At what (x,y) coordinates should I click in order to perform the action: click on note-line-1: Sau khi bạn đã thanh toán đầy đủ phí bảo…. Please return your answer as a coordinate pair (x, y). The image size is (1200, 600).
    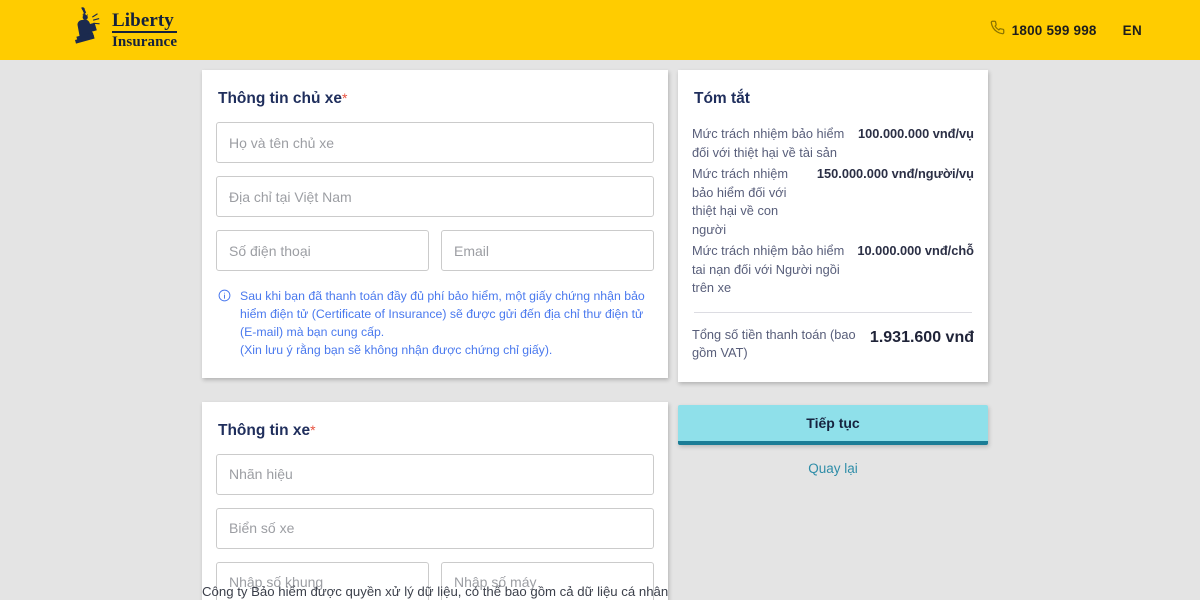
    Looking at the image, I should click on (442, 314).